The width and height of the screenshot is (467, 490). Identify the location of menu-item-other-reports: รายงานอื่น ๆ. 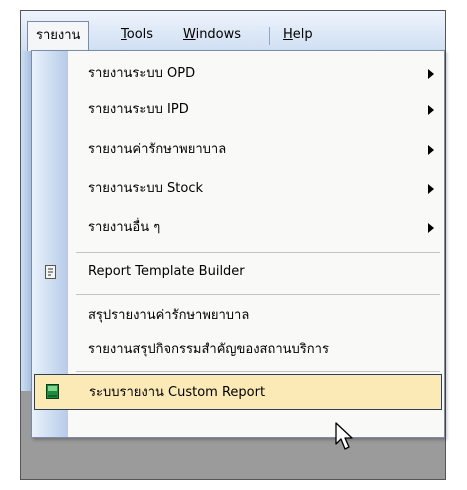
(238, 228).